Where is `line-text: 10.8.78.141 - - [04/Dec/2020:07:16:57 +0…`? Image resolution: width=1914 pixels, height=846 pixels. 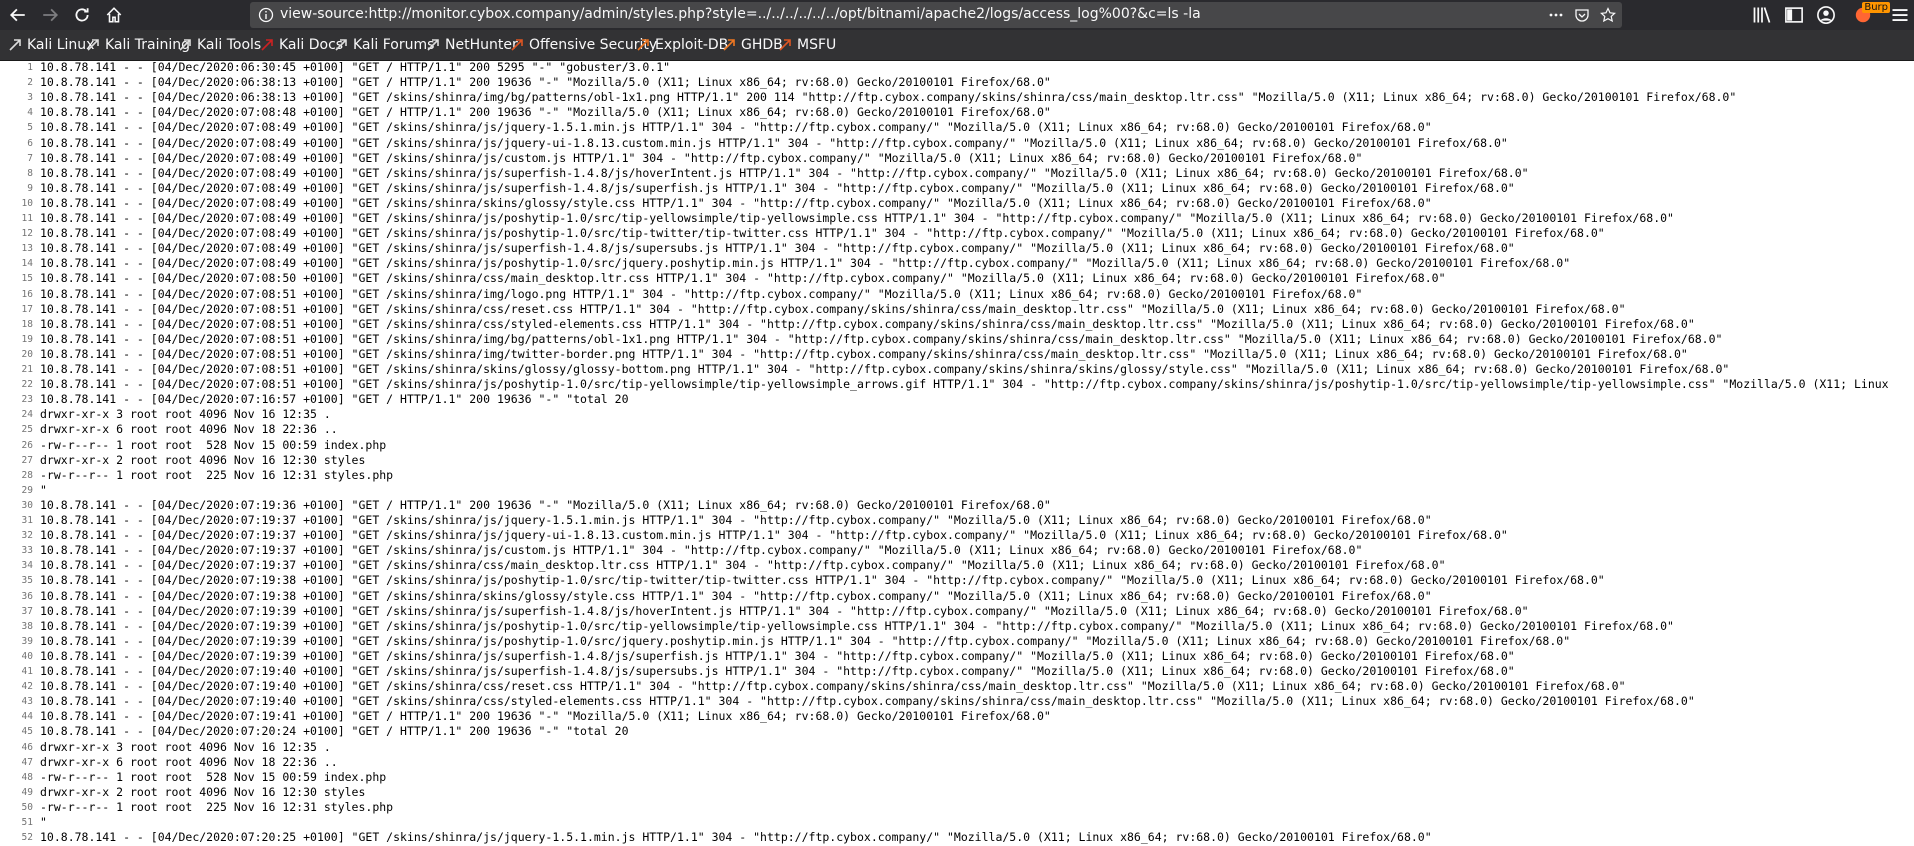
line-text: 10.8.78.141 - - [04/Dec/2020:07:16:57 +0… is located at coordinates (334, 399).